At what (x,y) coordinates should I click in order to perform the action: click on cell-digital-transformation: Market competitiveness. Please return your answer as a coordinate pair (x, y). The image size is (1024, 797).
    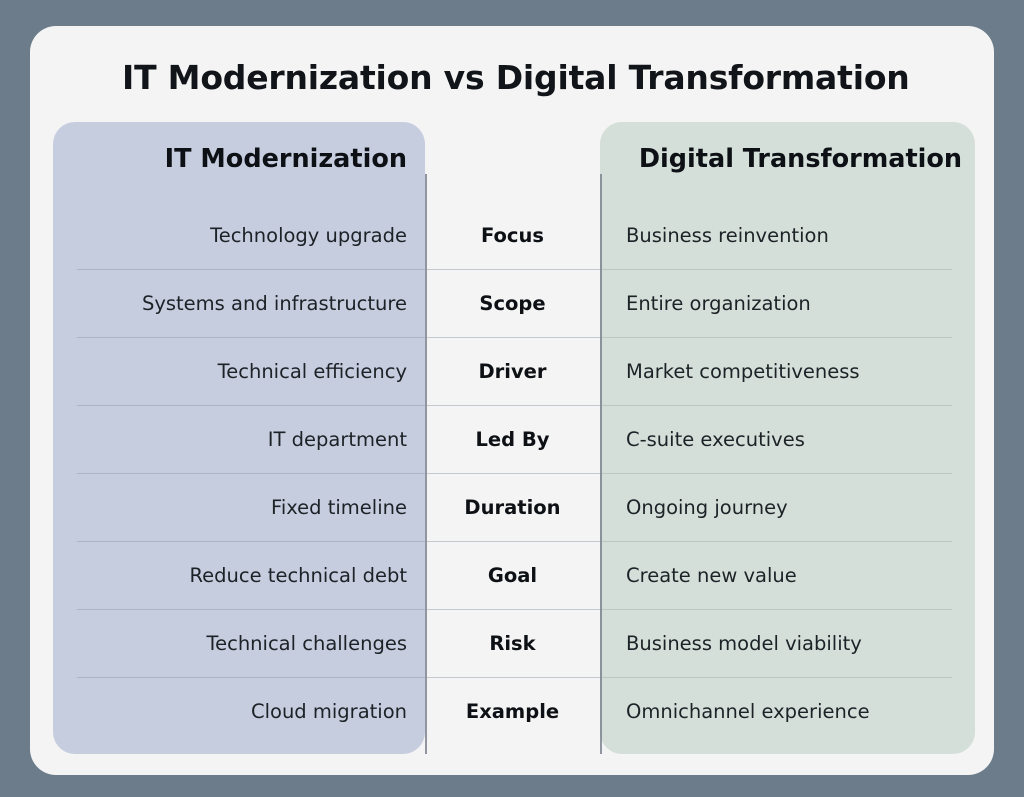
    Looking at the image, I should click on (743, 371).